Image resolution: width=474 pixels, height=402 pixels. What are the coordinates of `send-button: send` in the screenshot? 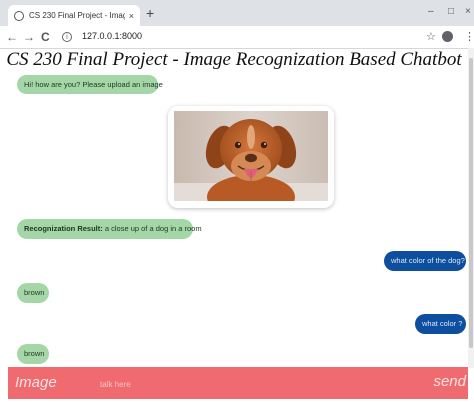 It's located at (449, 381).